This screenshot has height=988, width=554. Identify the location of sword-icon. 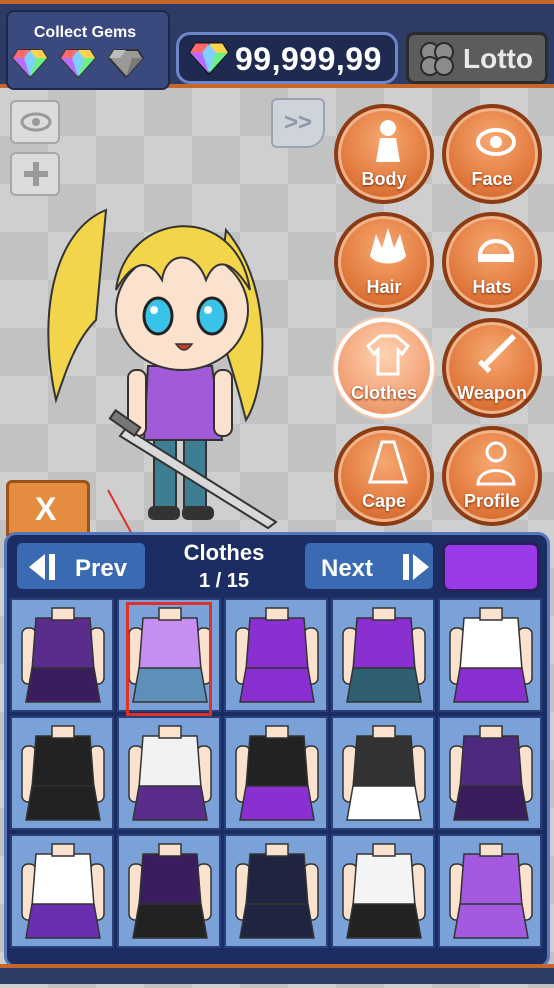
(496, 354).